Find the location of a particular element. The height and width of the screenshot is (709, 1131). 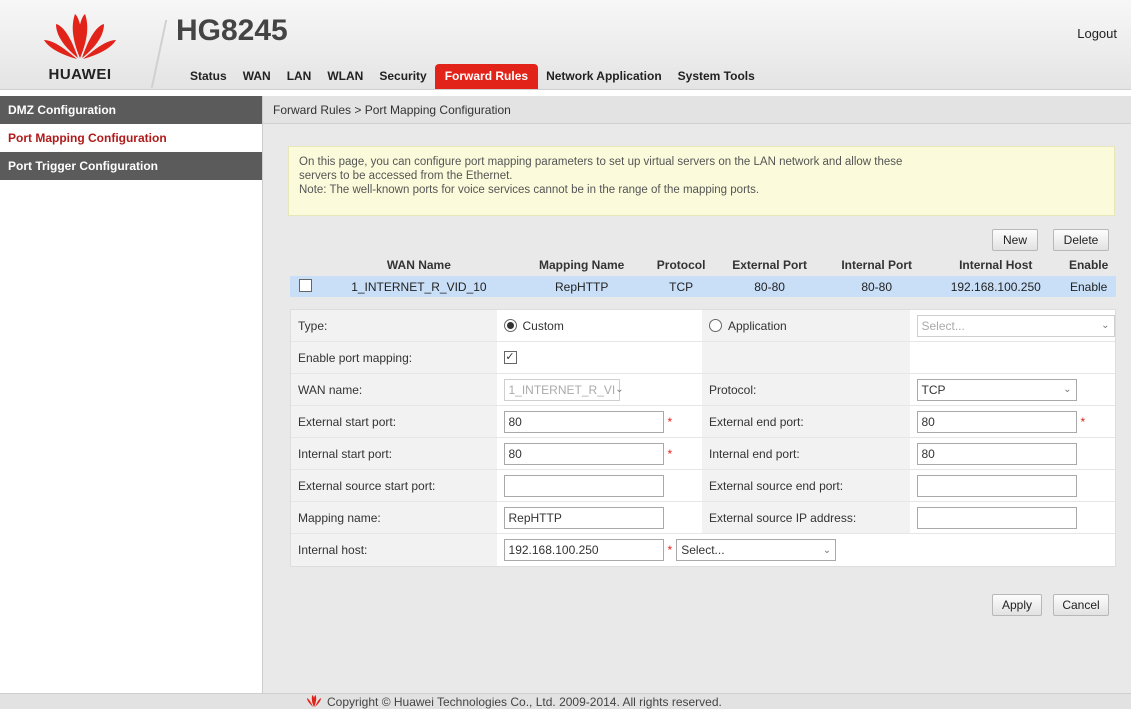

nav-network-application: Network Application is located at coordinates (604, 79).